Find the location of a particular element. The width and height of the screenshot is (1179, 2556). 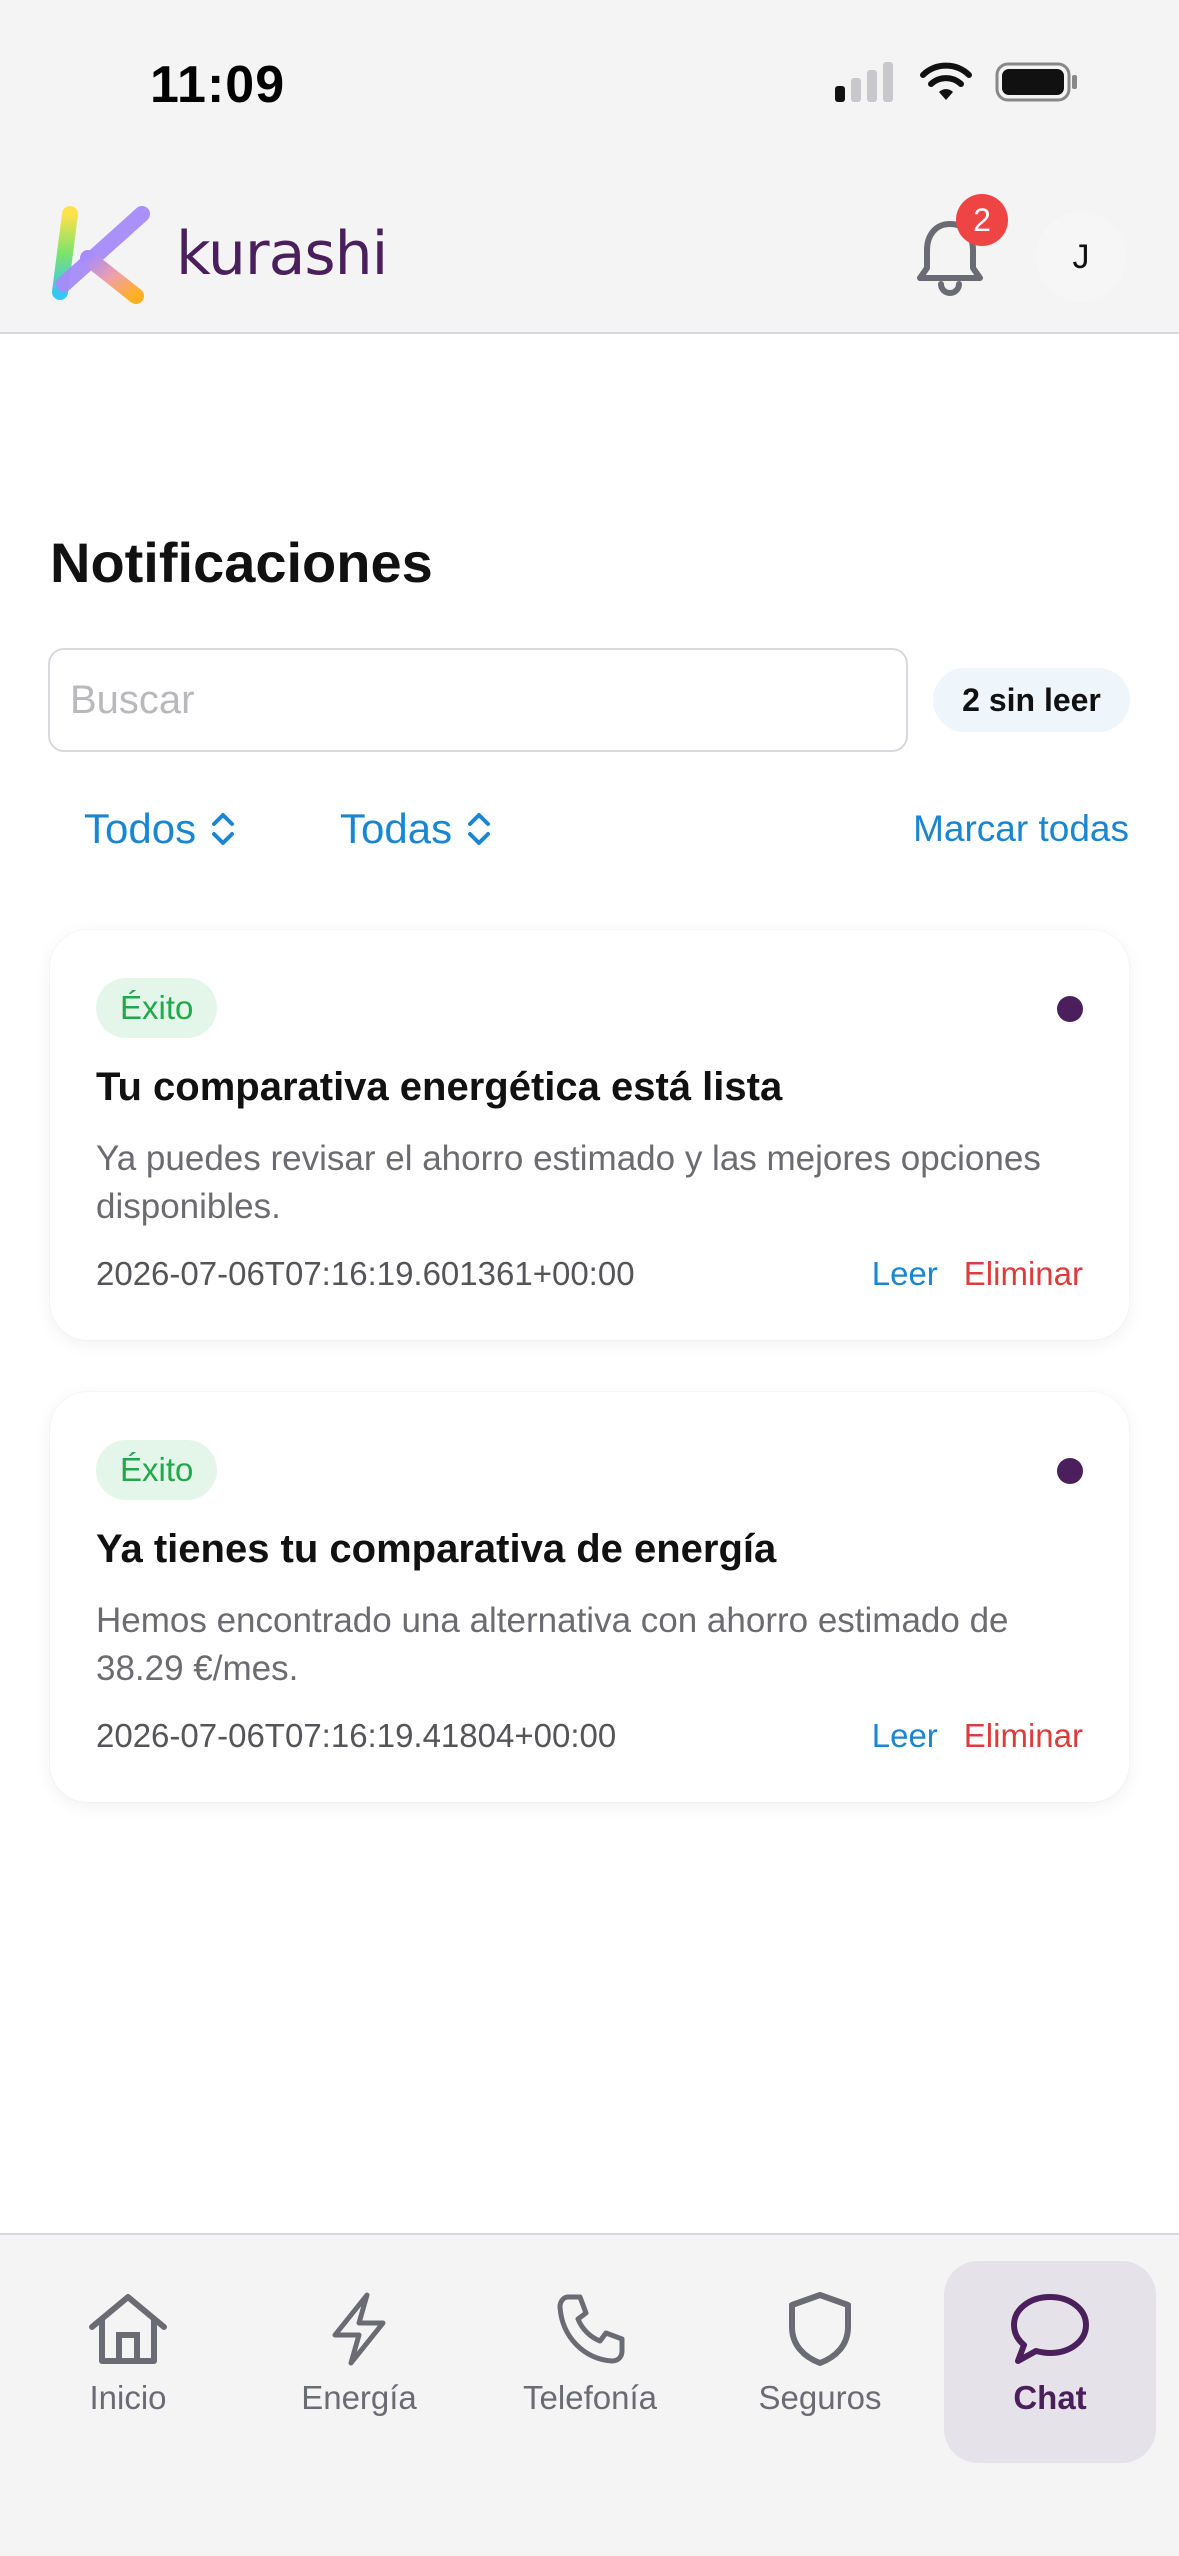

filter-type-select: Todos is located at coordinates (160, 829).